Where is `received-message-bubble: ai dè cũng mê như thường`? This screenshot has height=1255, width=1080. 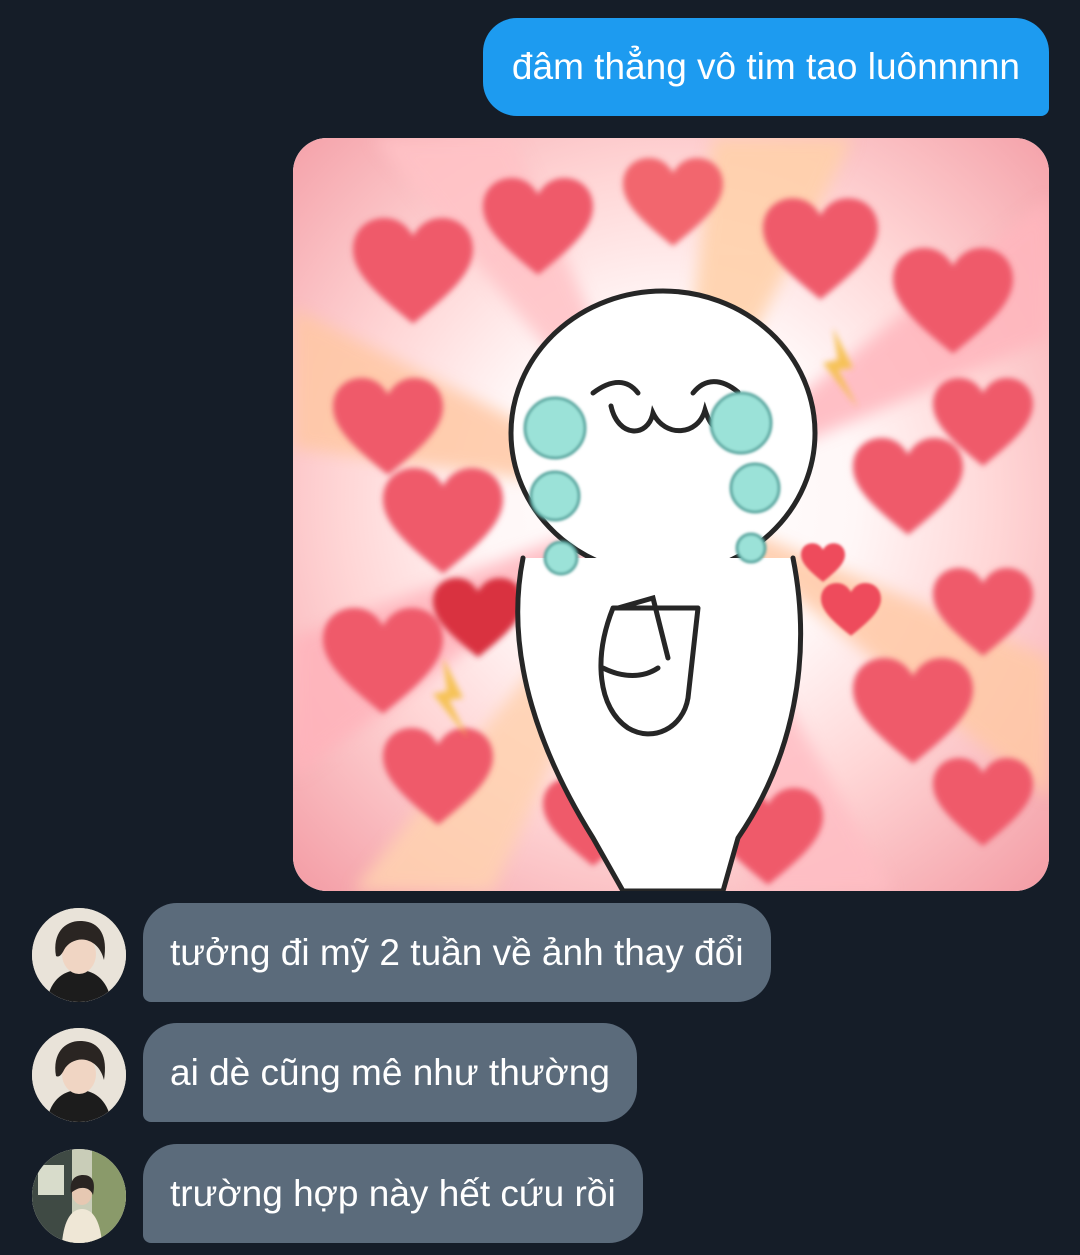
received-message-bubble: ai dè cũng mê như thường is located at coordinates (390, 1072).